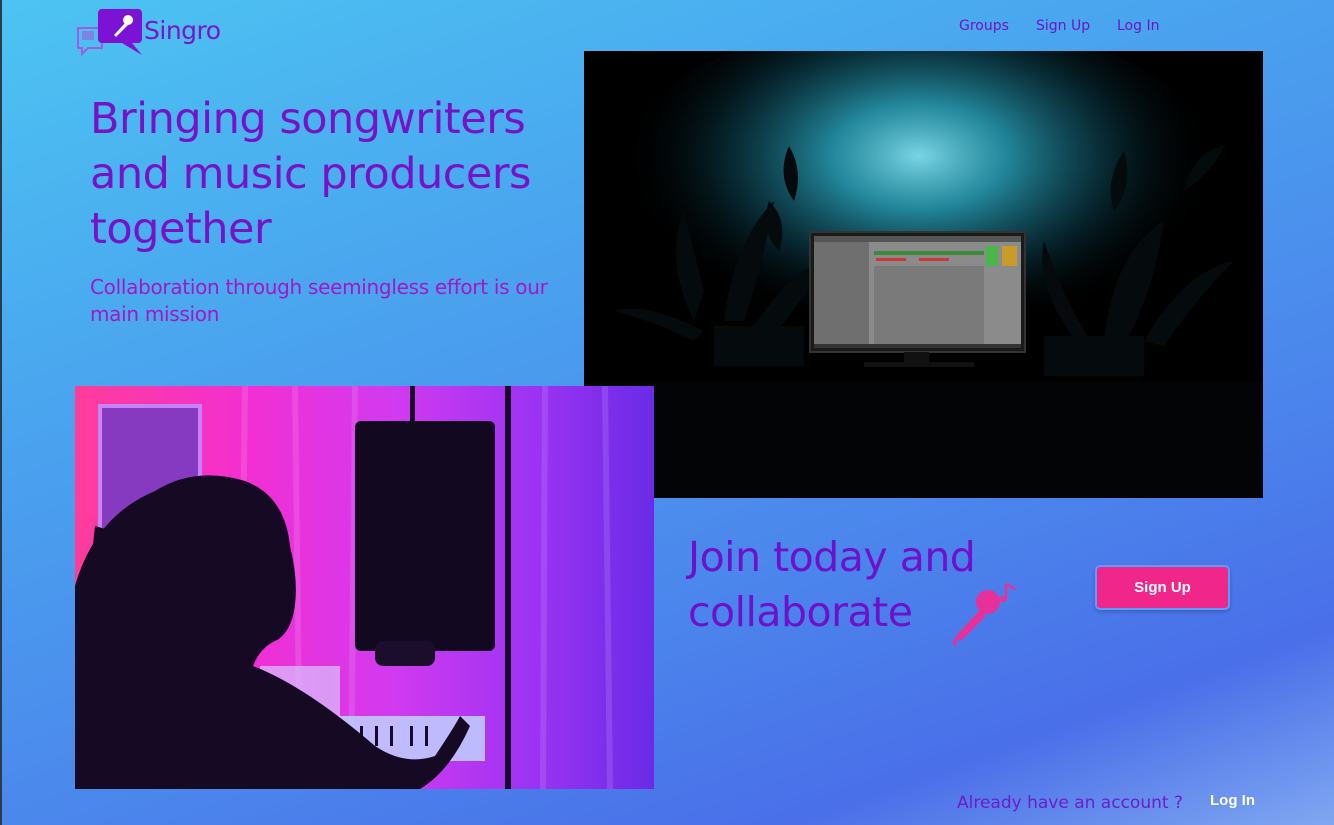 The height and width of the screenshot is (825, 1334). I want to click on brand-name: Singro, so click(182, 30).